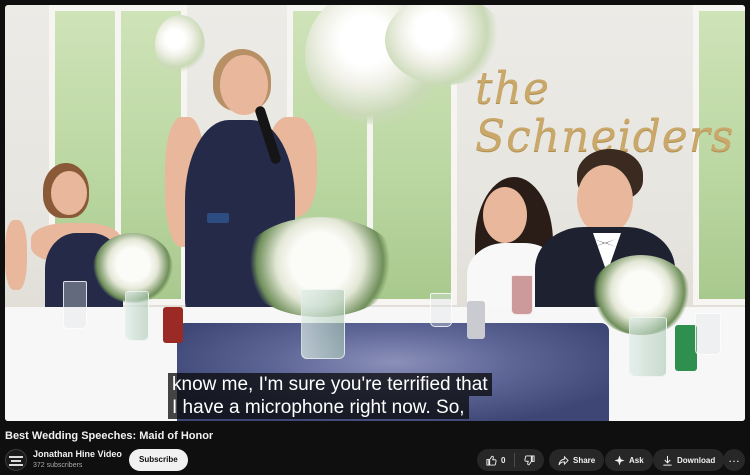 The image size is (750, 475). I want to click on caption-line: I have a microphone right now. So,, so click(318, 407).